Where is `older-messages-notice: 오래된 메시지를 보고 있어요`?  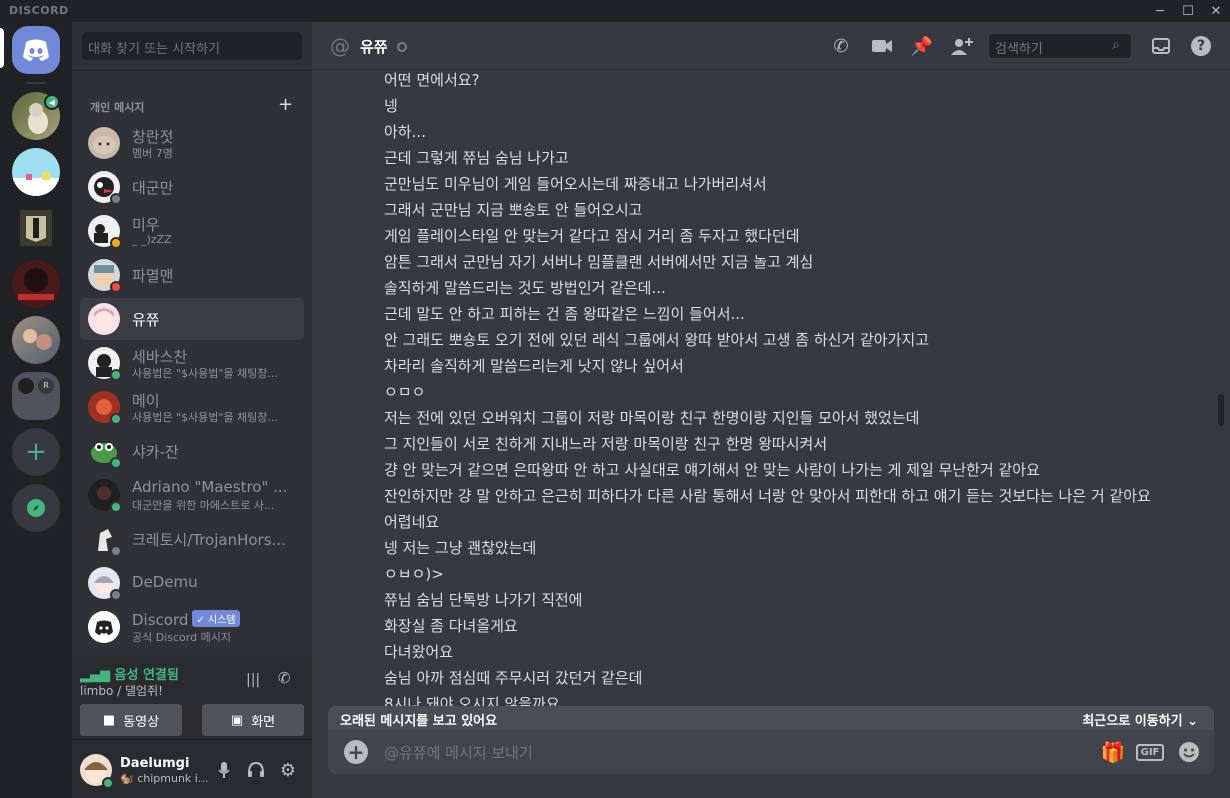 older-messages-notice: 오래된 메시지를 보고 있어요 is located at coordinates (419, 721).